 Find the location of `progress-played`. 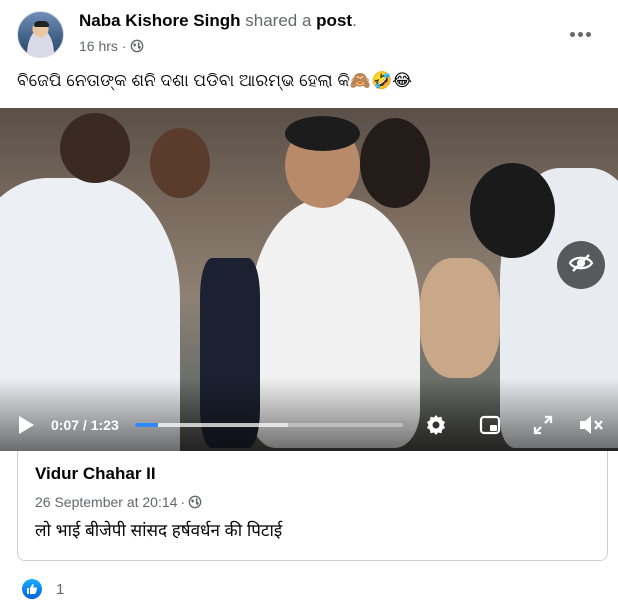

progress-played is located at coordinates (146, 425).